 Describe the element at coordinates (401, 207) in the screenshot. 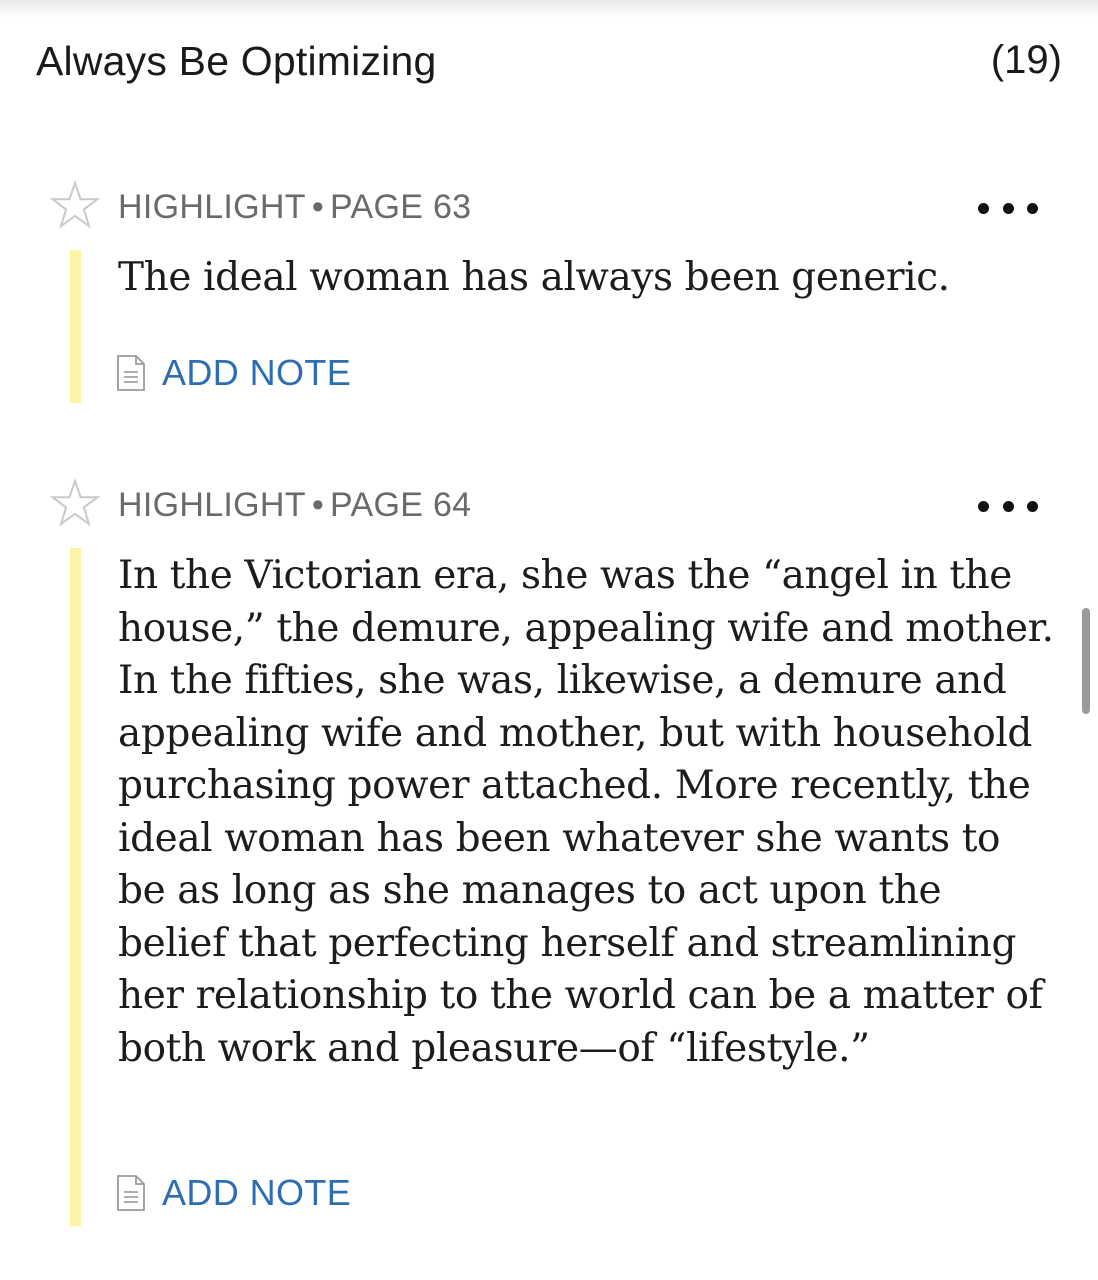

I see `highlight-page: PAGE 63` at that location.